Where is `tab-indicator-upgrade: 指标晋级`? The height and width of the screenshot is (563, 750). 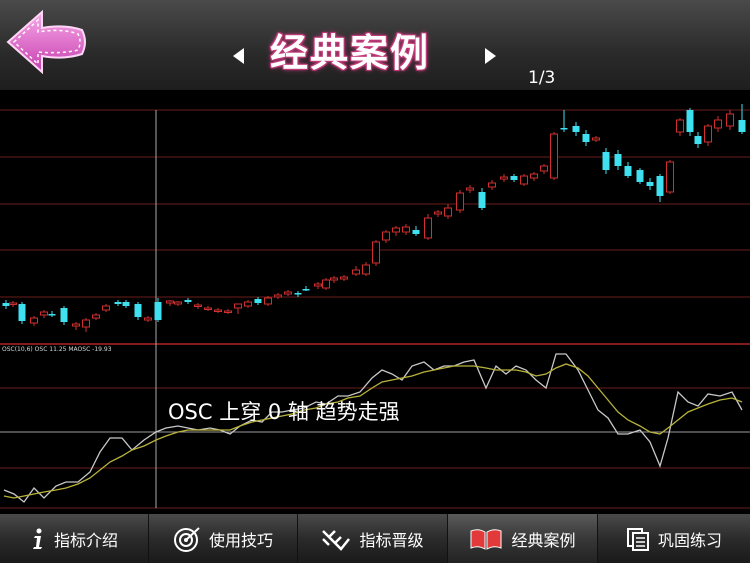 tab-indicator-upgrade: 指标晋级 is located at coordinates (373, 538).